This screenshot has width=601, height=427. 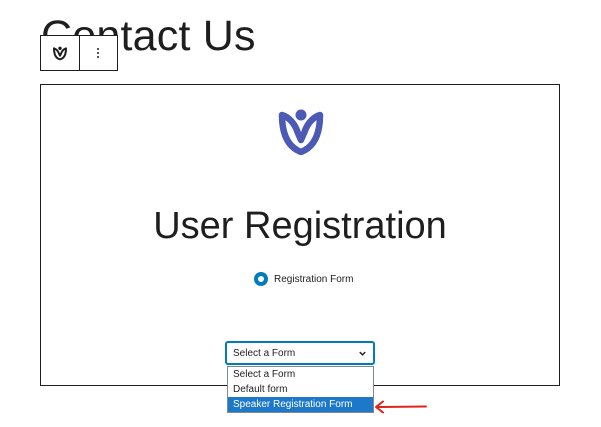 What do you see at coordinates (314, 279) in the screenshot?
I see `radio-label: Registration Form` at bounding box center [314, 279].